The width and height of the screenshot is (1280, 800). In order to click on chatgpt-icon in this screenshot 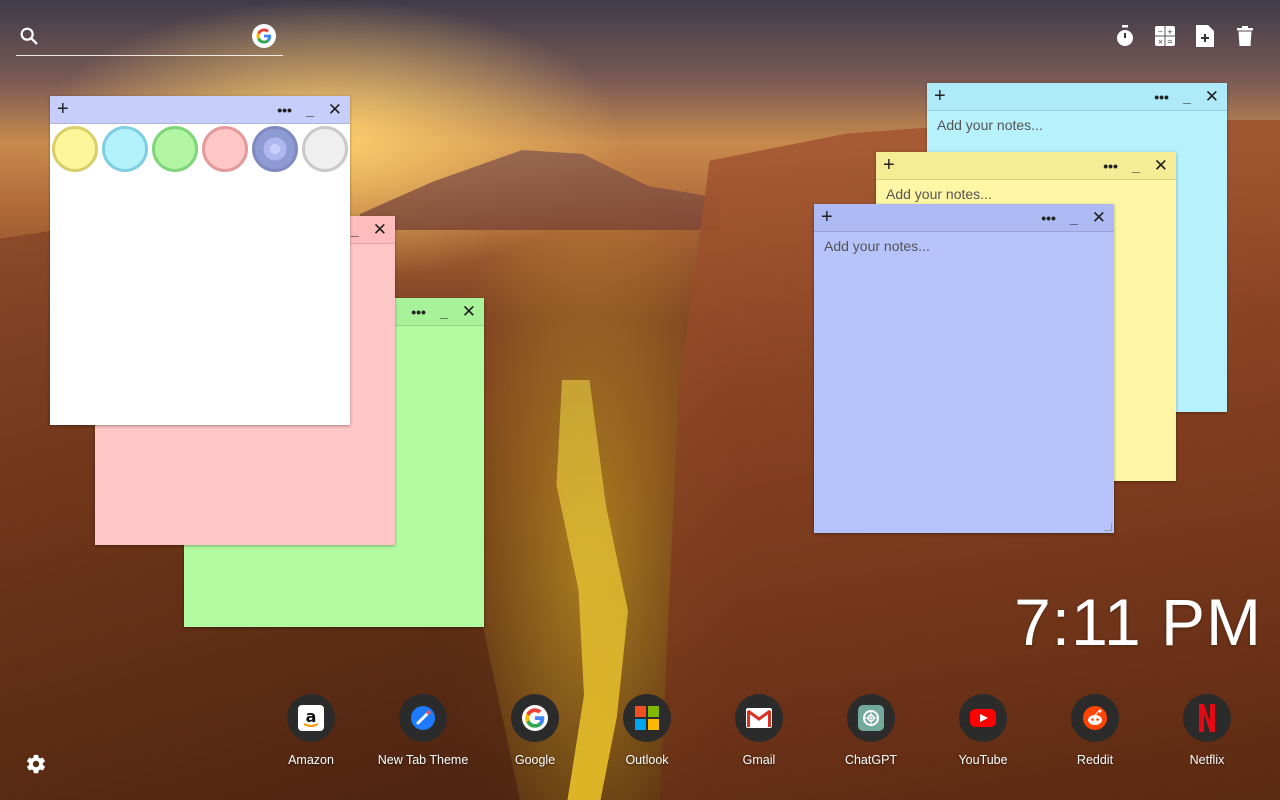, I will do `click(871, 718)`.